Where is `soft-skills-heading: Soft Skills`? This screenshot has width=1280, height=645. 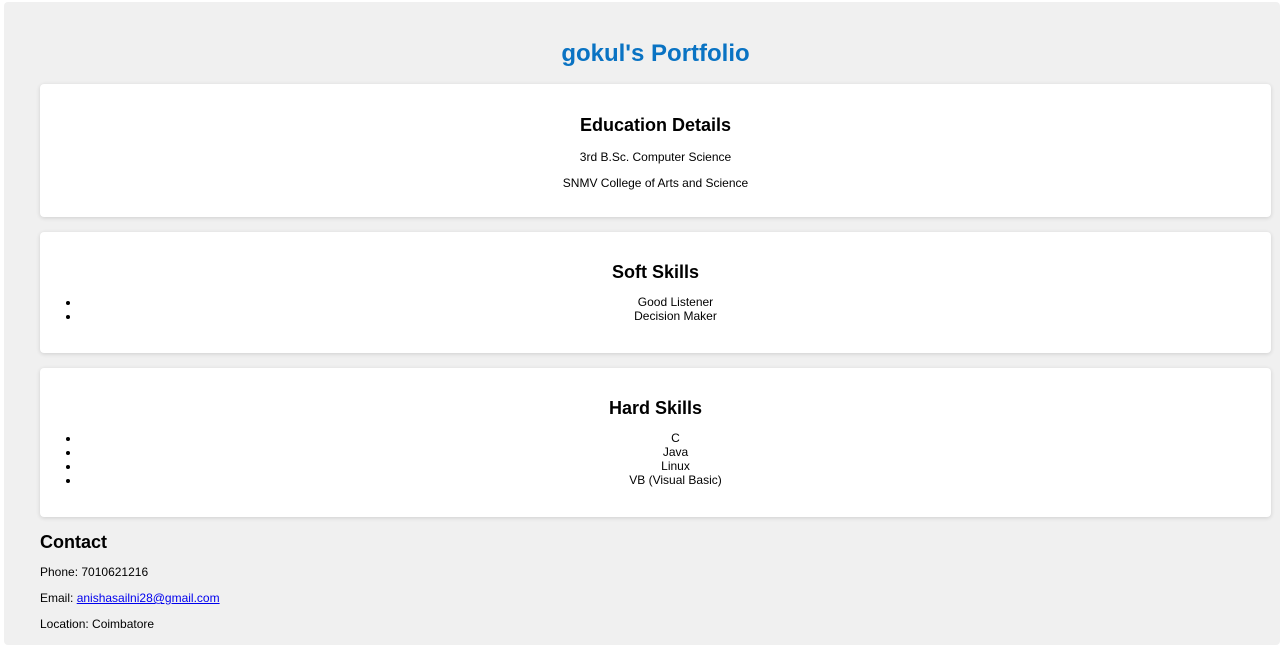 soft-skills-heading: Soft Skills is located at coordinates (655, 272).